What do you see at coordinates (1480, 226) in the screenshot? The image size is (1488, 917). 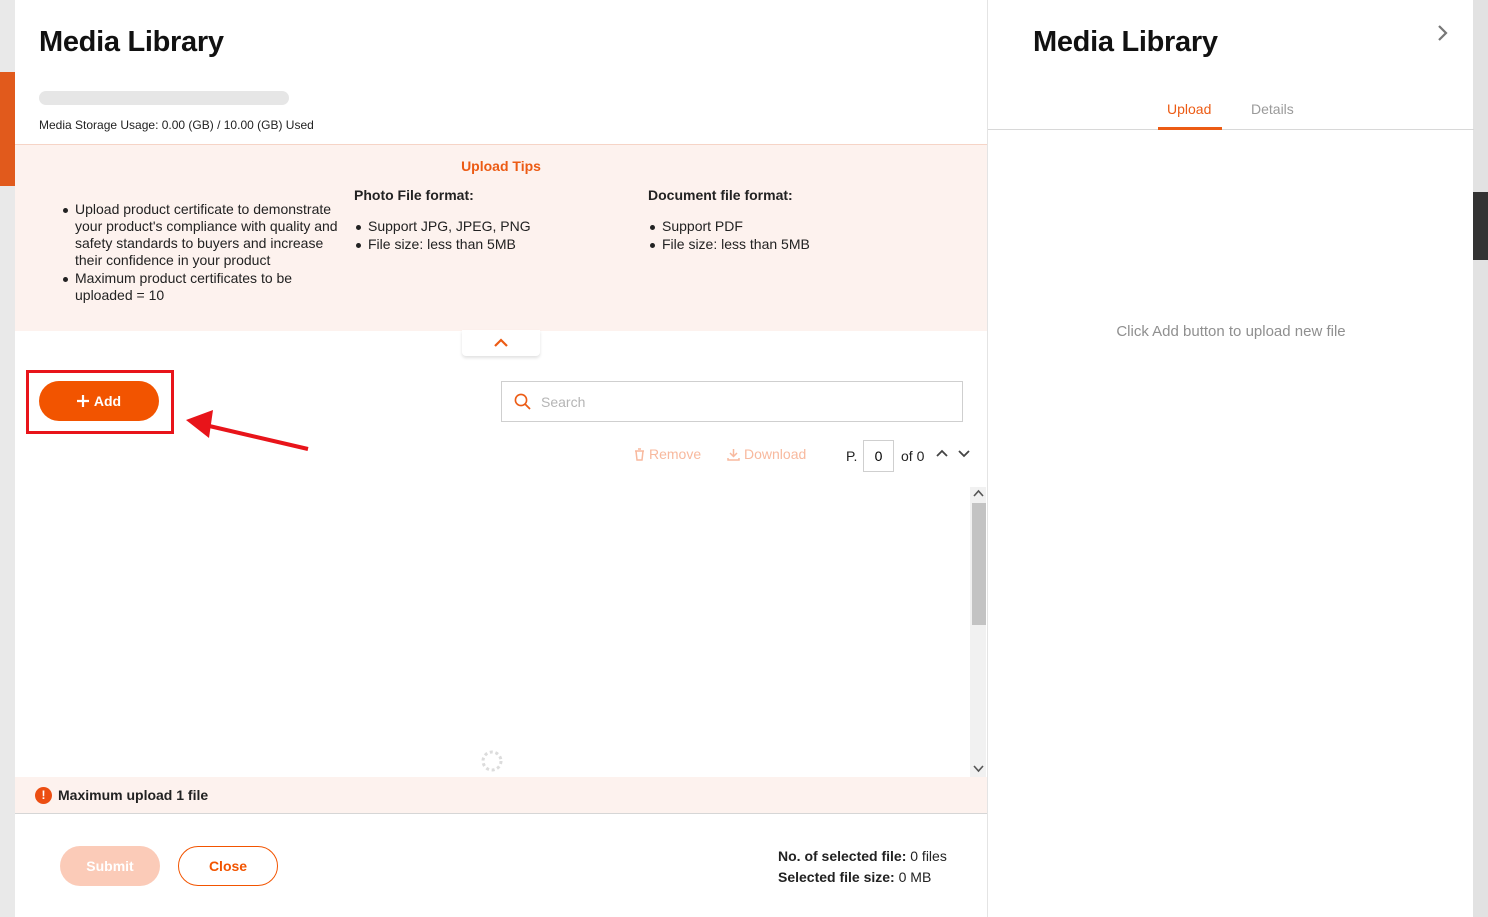 I see `background-side-tab` at bounding box center [1480, 226].